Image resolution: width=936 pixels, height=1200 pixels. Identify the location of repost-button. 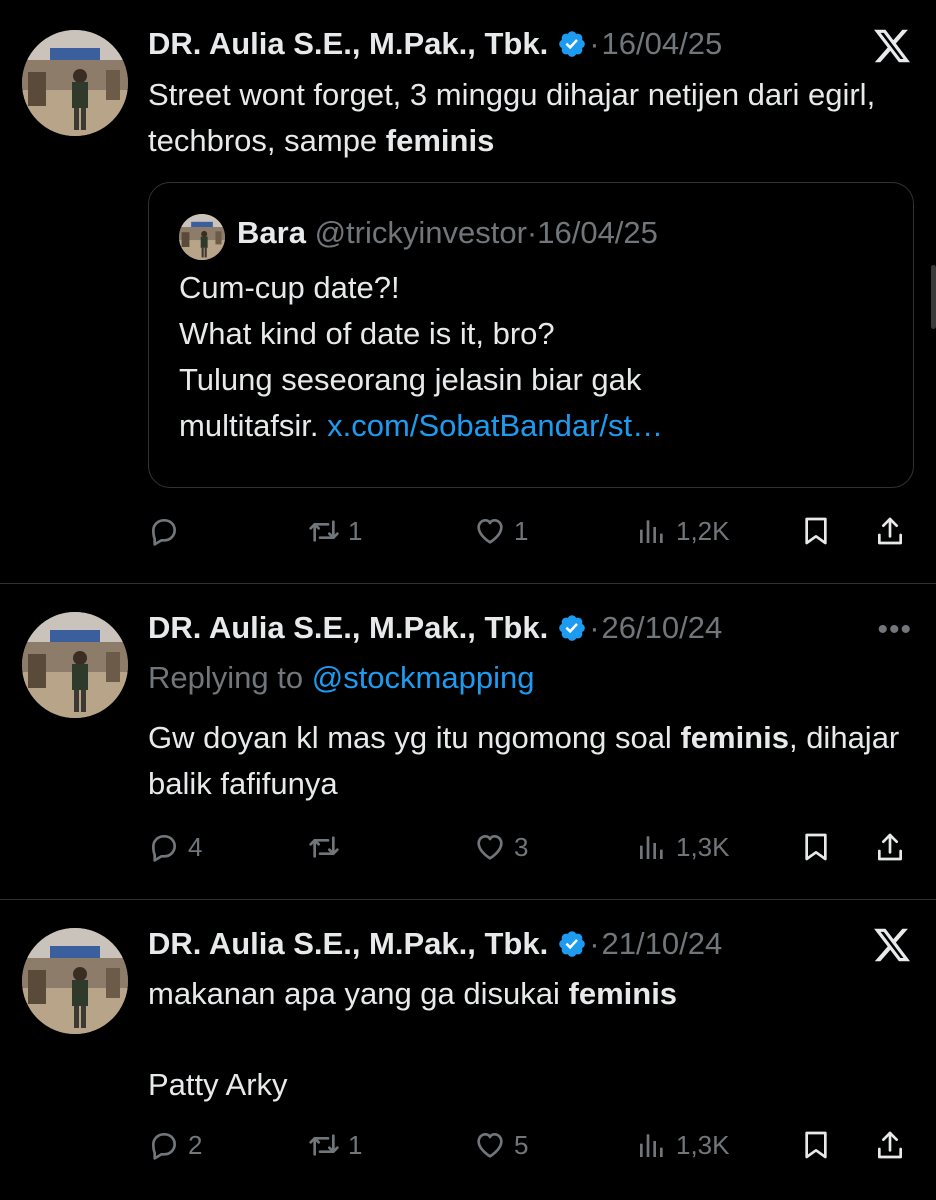
(328, 847).